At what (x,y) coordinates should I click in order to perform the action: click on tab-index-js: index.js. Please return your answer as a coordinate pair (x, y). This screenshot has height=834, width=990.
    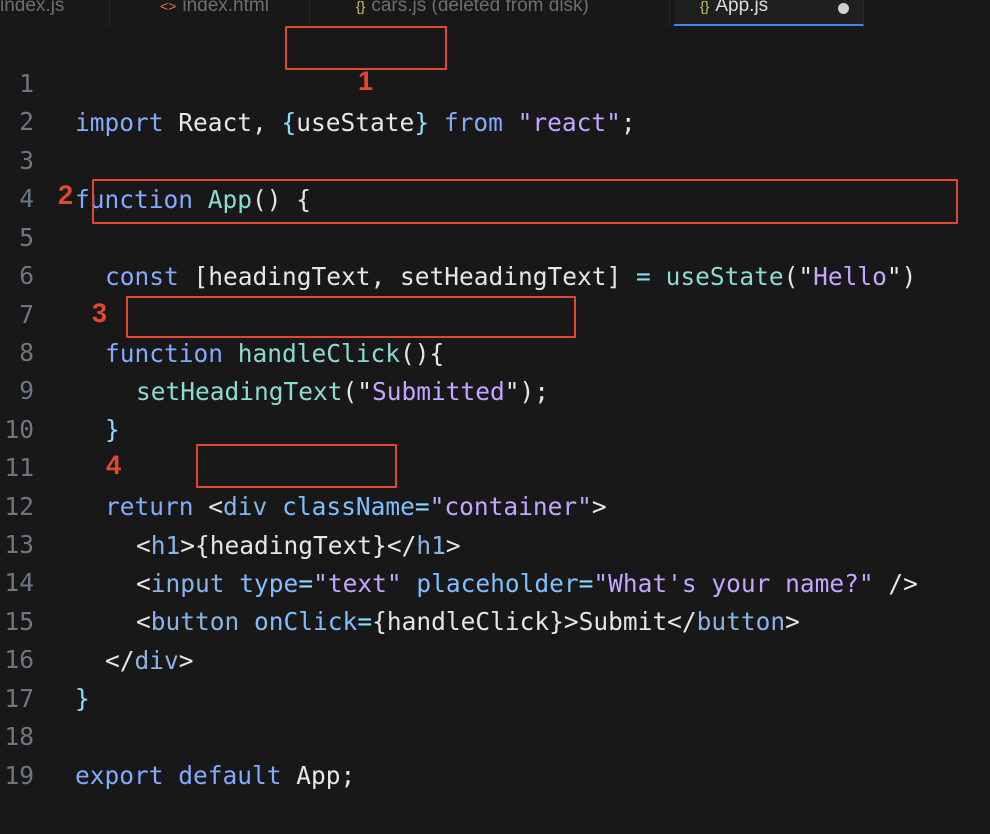
    Looking at the image, I should click on (55, 13).